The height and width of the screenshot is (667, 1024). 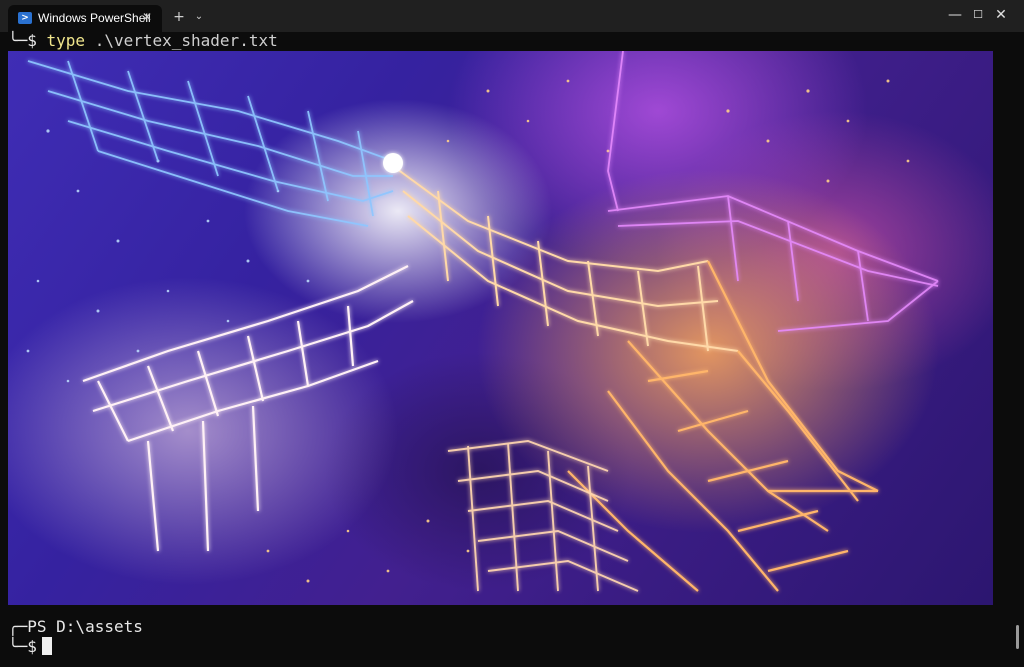 What do you see at coordinates (512, 16) in the screenshot?
I see `title-bar: > Windows PowerShell ✕ + ⌄ — ☐ ✕` at bounding box center [512, 16].